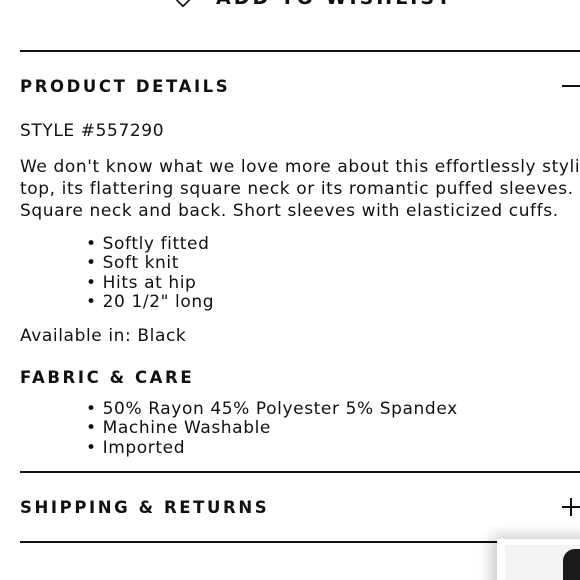 The image size is (580, 580). Describe the element at coordinates (183, 4) in the screenshot. I see `heart-icon` at that location.